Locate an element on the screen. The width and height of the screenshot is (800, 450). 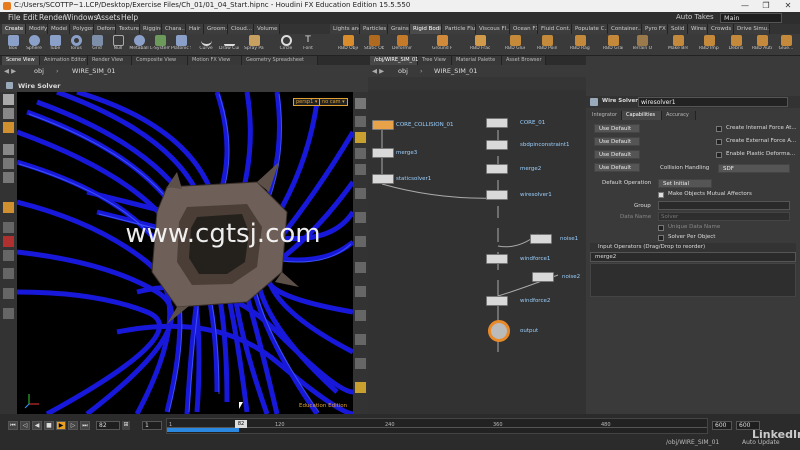
default-operation-menu: Set Initial is located at coordinates (685, 183).